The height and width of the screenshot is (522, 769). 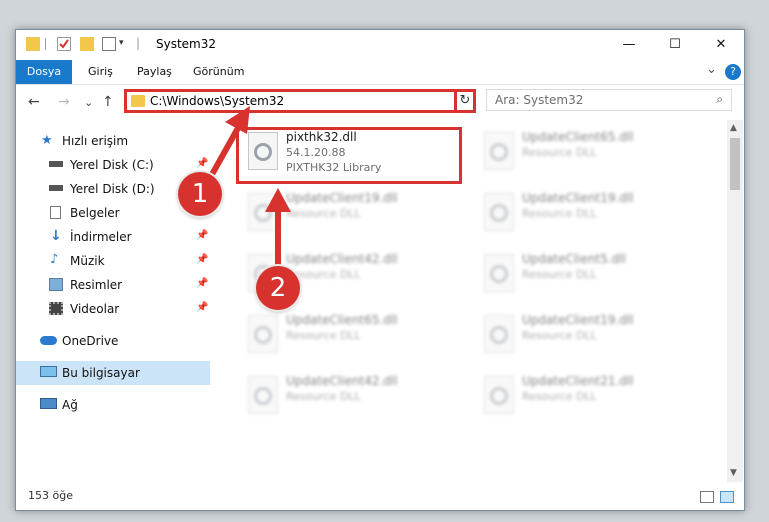 I want to click on status-bar: 153 öğe, so click(x=380, y=497).